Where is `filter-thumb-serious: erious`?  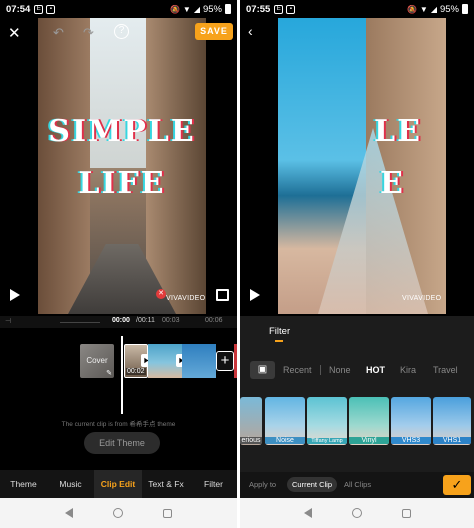 filter-thumb-serious: erious is located at coordinates (251, 421).